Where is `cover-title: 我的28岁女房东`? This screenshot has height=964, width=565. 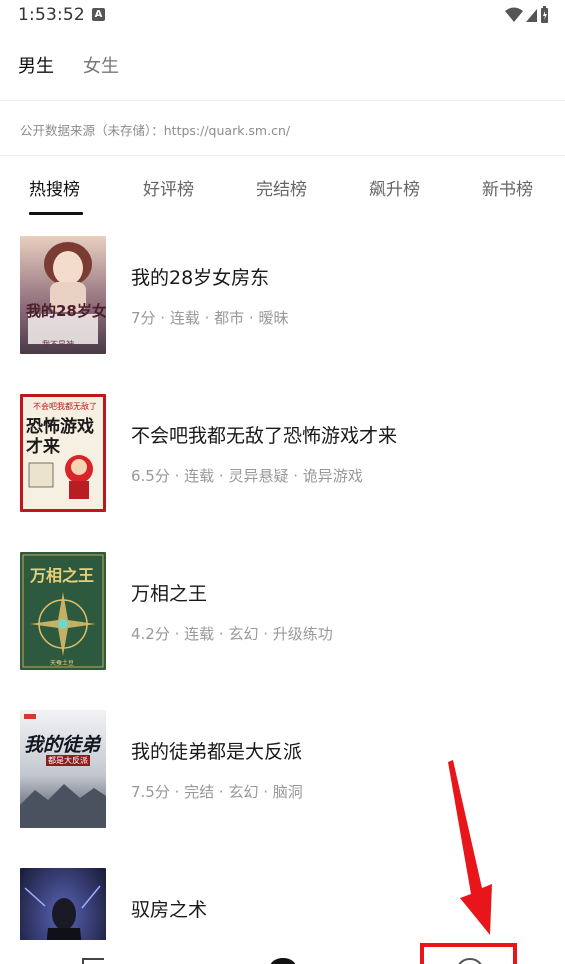 cover-title: 我的28岁女房东 is located at coordinates (66, 311).